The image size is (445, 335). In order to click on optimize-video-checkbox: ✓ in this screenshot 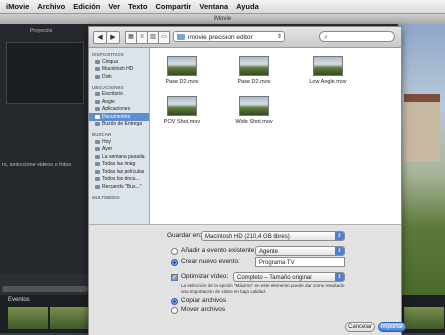, I will do `click(174, 277)`.